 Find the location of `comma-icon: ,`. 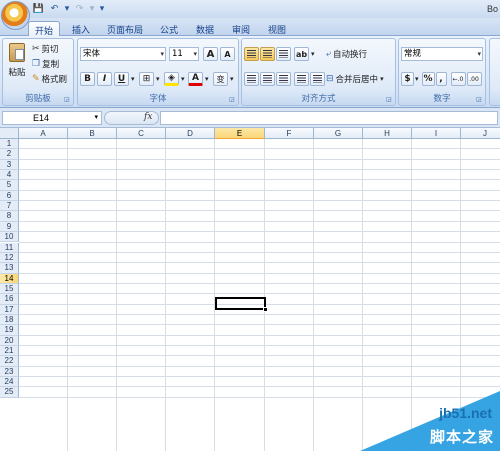

comma-icon: , is located at coordinates (441, 79).